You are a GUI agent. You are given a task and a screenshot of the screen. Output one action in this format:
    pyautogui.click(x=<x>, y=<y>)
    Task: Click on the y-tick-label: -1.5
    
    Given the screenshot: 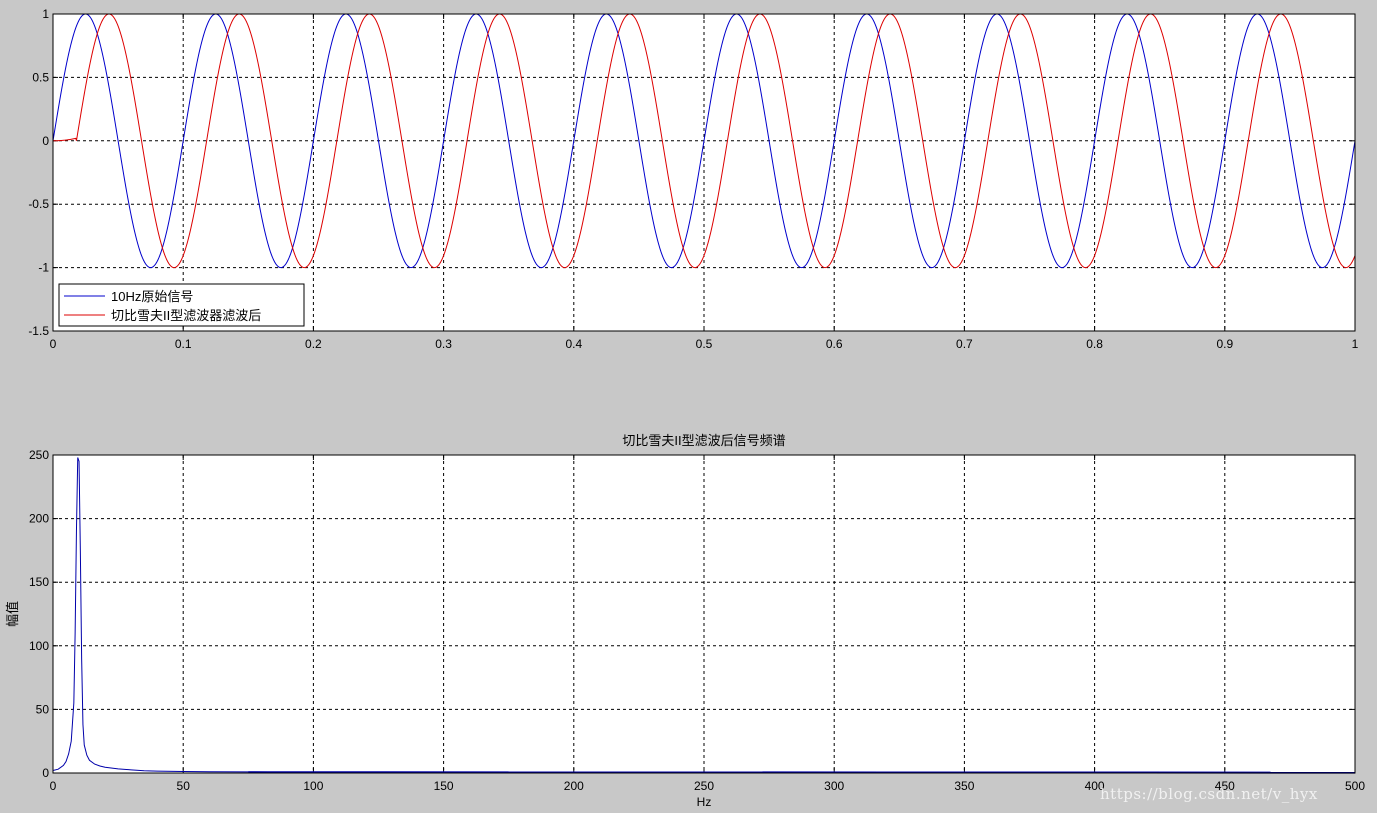 What is the action you would take?
    pyautogui.click(x=38, y=331)
    